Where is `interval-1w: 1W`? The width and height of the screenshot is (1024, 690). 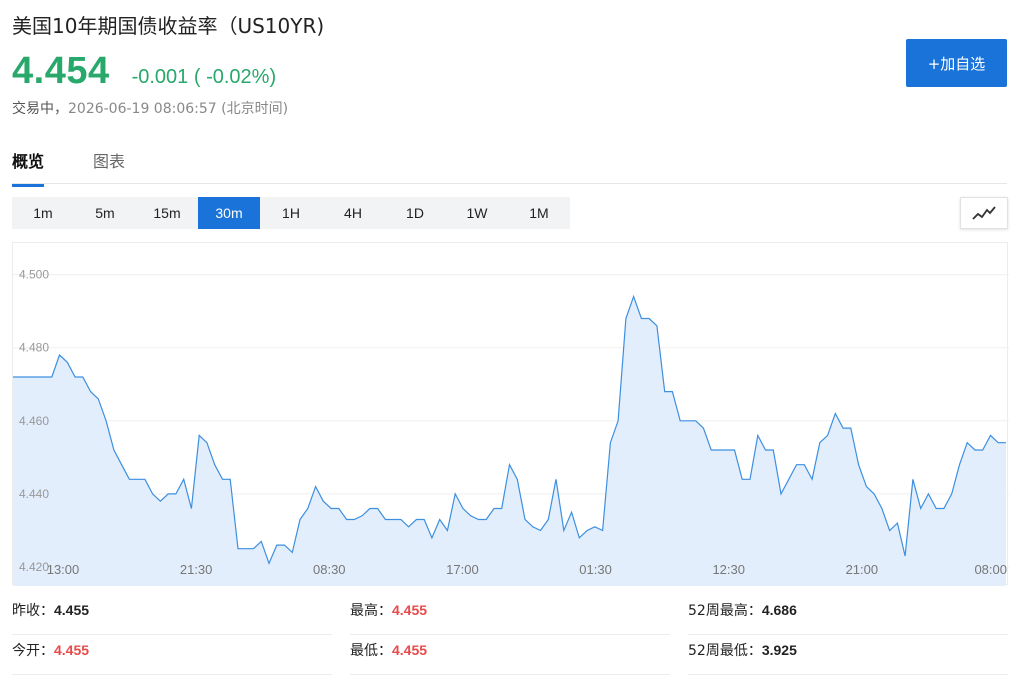 interval-1w: 1W is located at coordinates (477, 213).